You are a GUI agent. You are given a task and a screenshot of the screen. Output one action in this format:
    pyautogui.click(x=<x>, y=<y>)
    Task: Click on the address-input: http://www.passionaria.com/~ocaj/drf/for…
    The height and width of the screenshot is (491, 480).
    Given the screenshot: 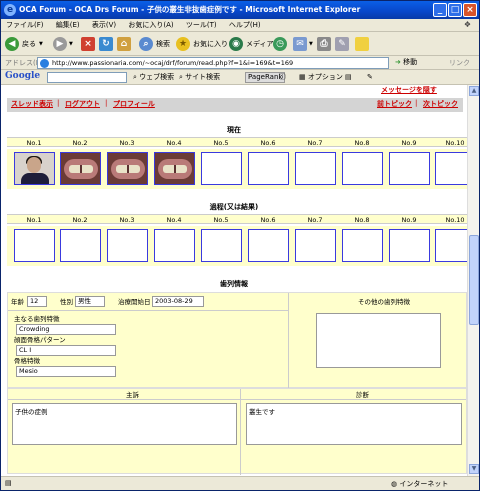 What is the action you would take?
    pyautogui.click(x=213, y=63)
    